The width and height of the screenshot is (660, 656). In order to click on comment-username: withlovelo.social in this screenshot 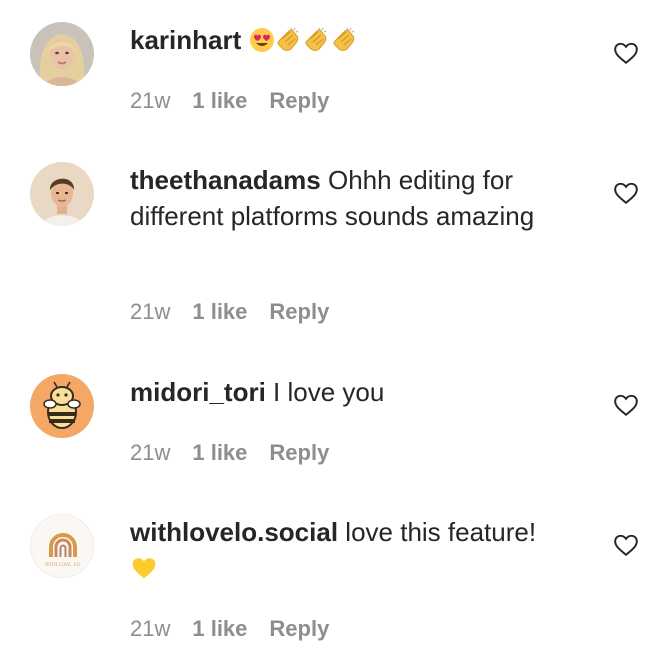, I will do `click(234, 532)`.